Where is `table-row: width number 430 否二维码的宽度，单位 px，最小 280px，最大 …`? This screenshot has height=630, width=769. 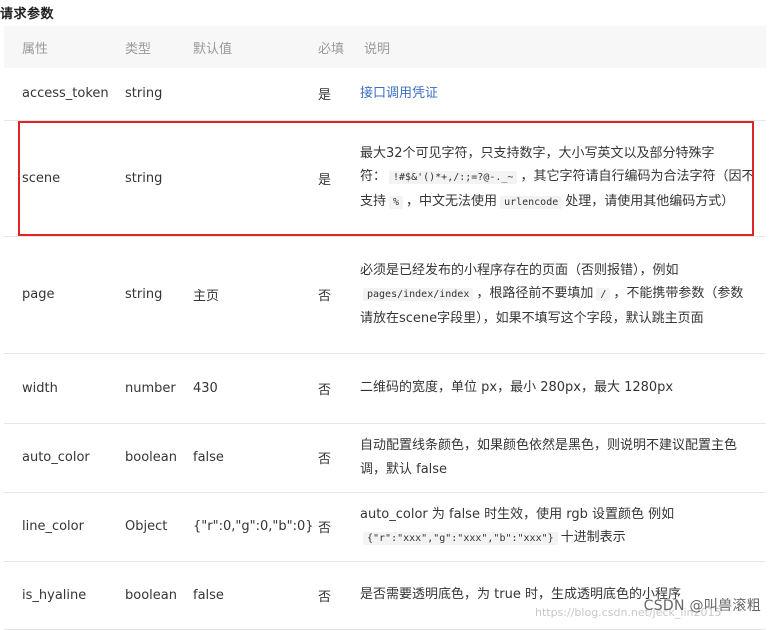 table-row: width number 430 否二维码的宽度，单位 px，最小 280px，最大 … is located at coordinates (385, 388).